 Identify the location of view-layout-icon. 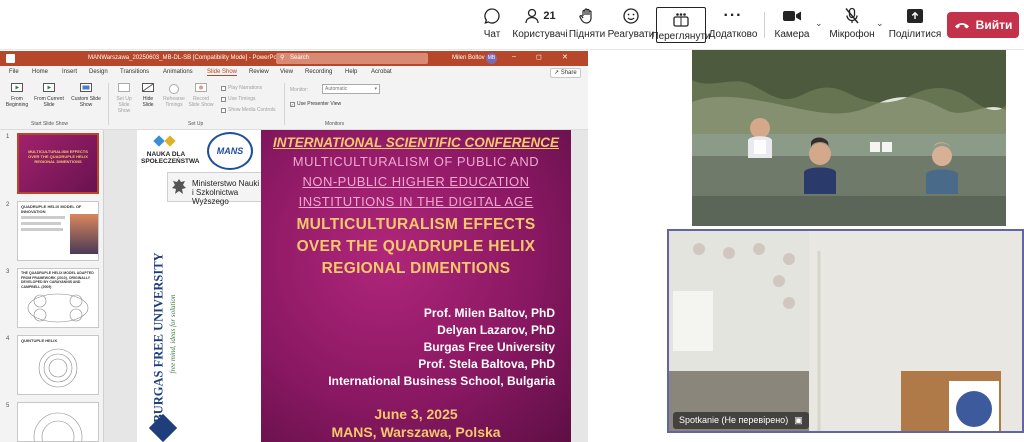
(681, 19).